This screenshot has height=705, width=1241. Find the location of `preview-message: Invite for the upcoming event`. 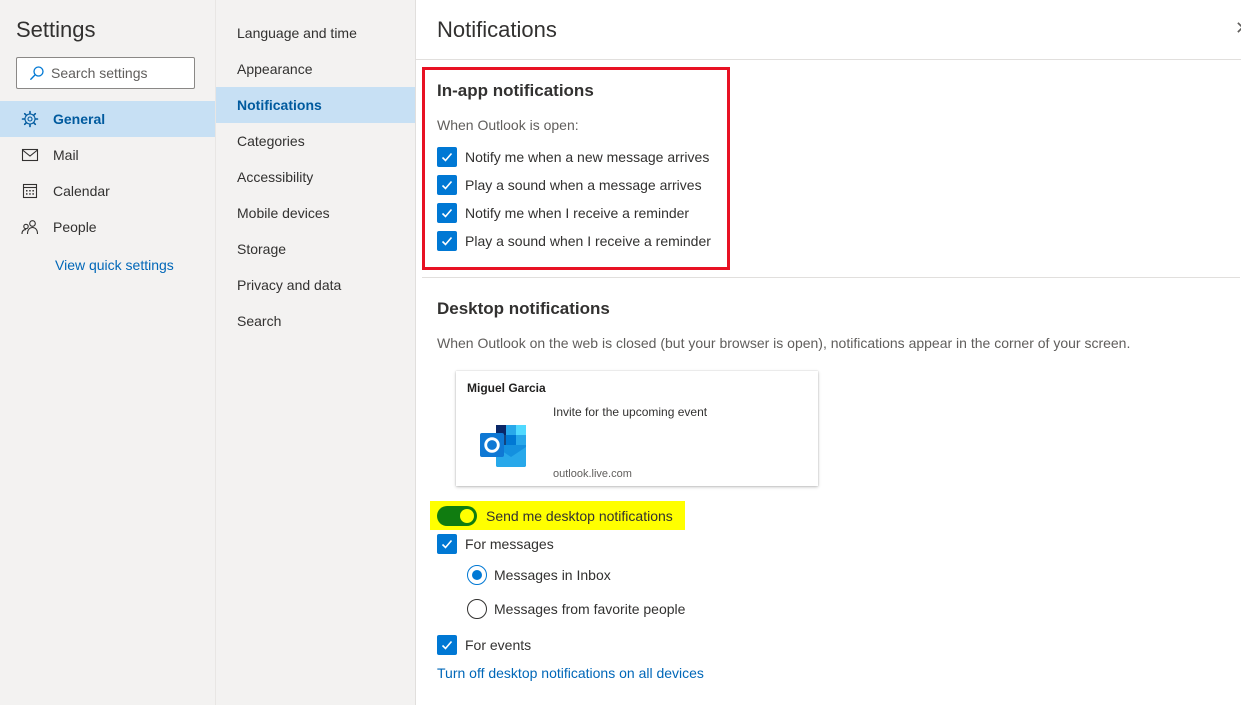

preview-message: Invite for the upcoming event is located at coordinates (630, 412).